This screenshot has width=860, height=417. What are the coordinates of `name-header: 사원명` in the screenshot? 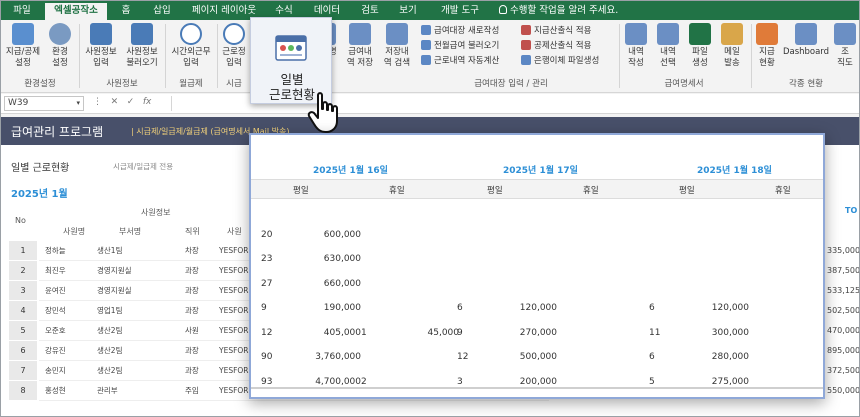 It's located at (74, 231).